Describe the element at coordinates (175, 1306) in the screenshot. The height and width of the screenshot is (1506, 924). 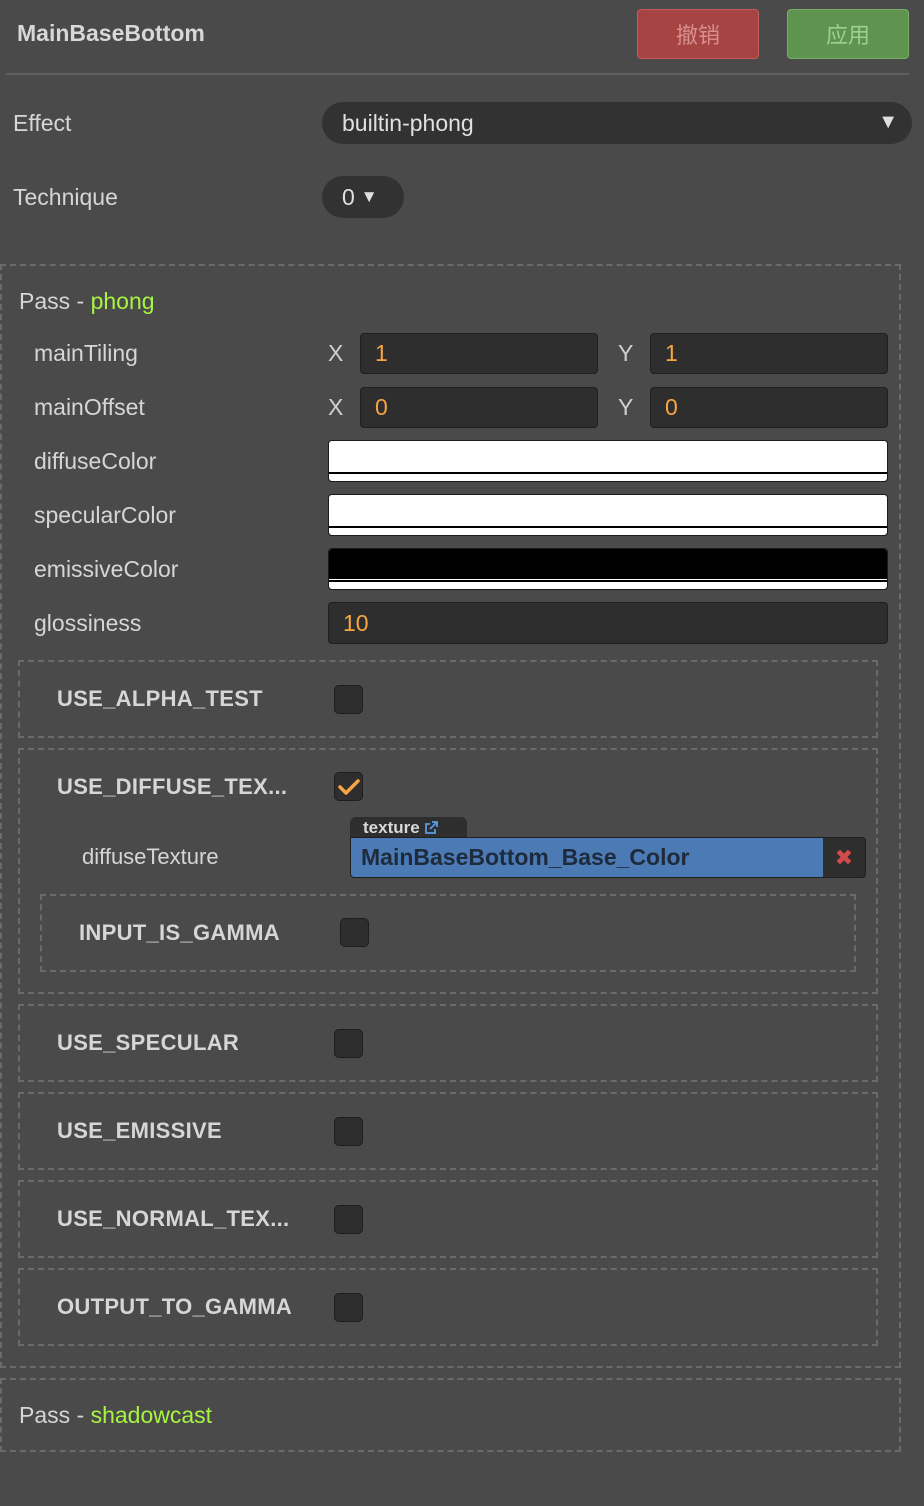
I see `macro-label: OUTPUT_TO_GAMMA` at that location.